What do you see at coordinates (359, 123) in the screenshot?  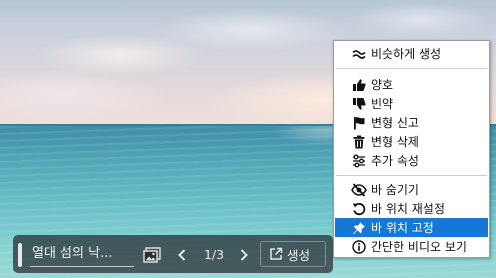 I see `flag-icon` at bounding box center [359, 123].